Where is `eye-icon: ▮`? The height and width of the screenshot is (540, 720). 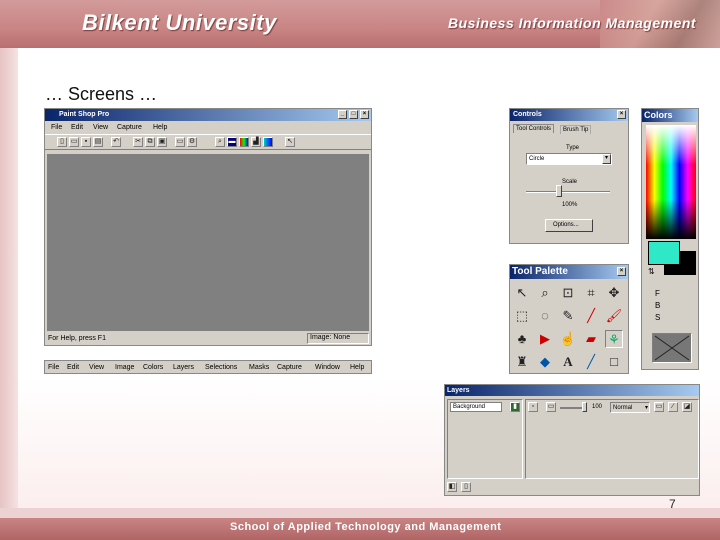 eye-icon: ▮ is located at coordinates (515, 407).